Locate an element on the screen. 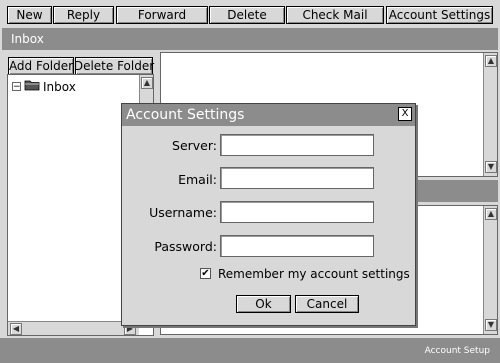 The width and height of the screenshot is (500, 363). section-title: Inbox is located at coordinates (27, 39).